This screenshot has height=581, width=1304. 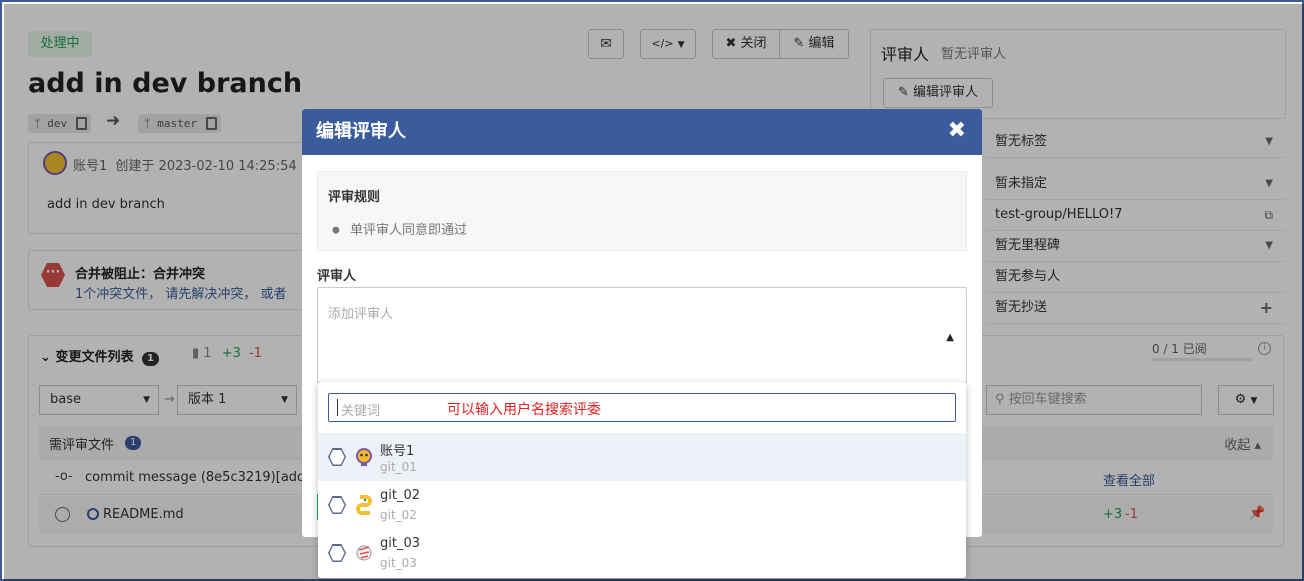 I want to click on user-name: 账号1, so click(x=397, y=451).